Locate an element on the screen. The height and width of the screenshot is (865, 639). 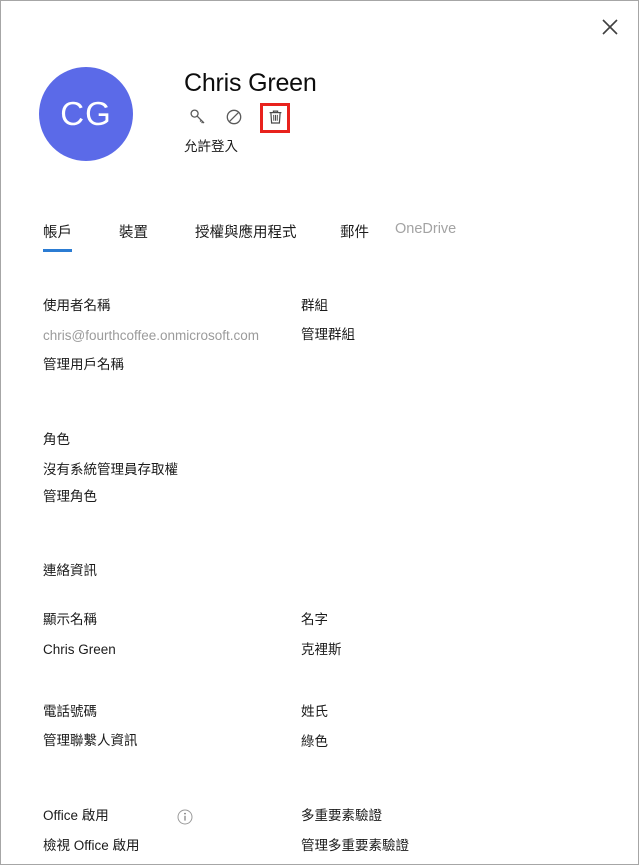
avatar-initials: CG is located at coordinates (86, 113).